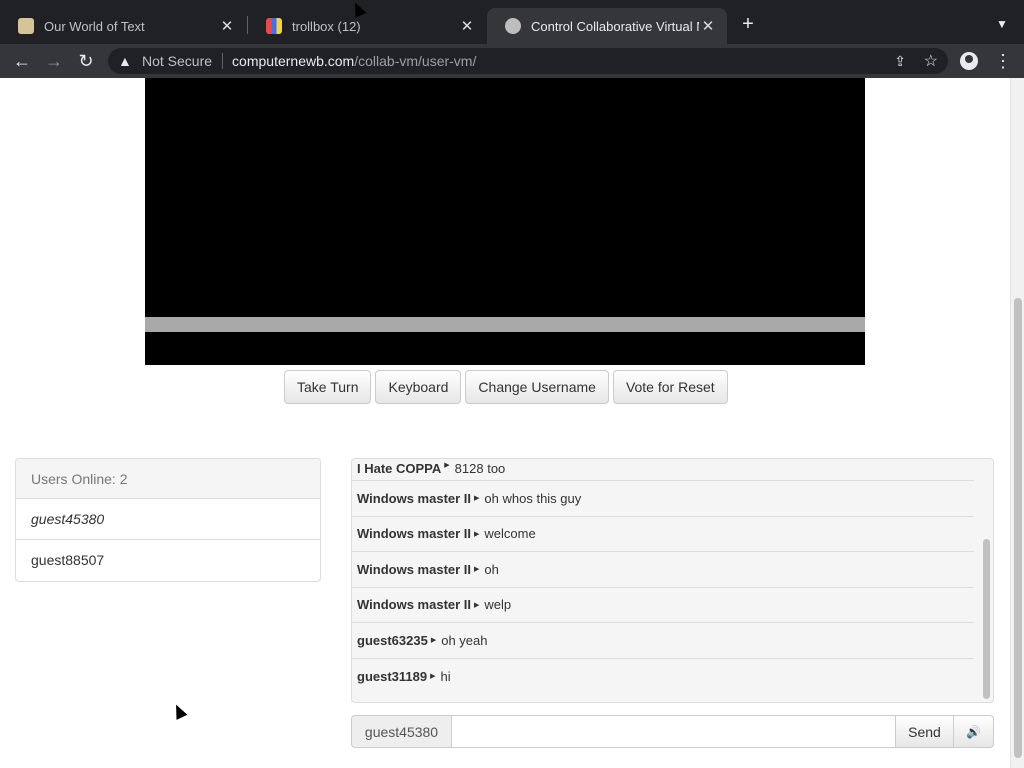  What do you see at coordinates (126, 61) in the screenshot?
I see `warning-triangle-icon: ▲` at bounding box center [126, 61].